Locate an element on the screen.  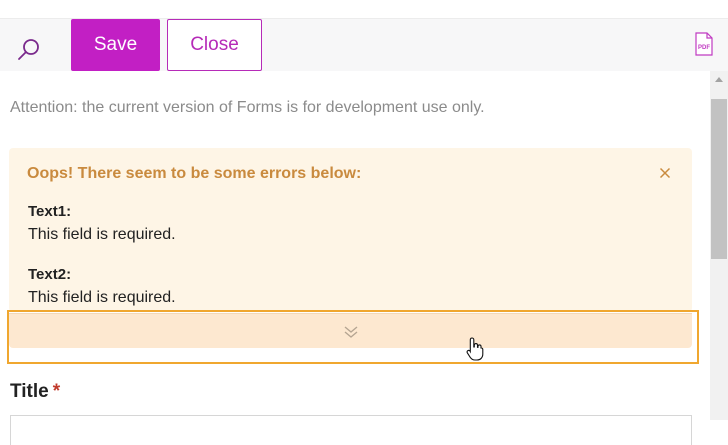
search-icon is located at coordinates (28, 50).